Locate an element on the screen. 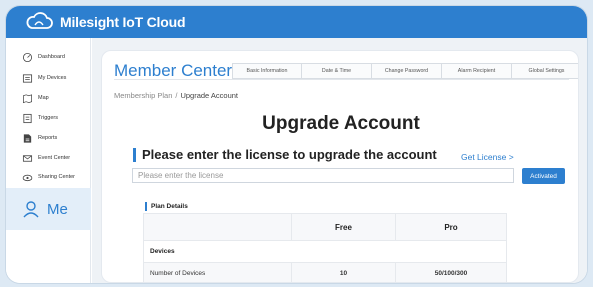 The height and width of the screenshot is (287, 593). top-bar: Milesight IoT Cloud is located at coordinates (296, 22).